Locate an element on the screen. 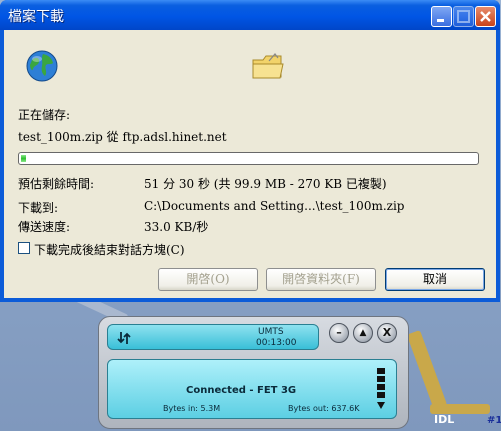 The height and width of the screenshot is (431, 501). download-progress-bar is located at coordinates (248, 158).